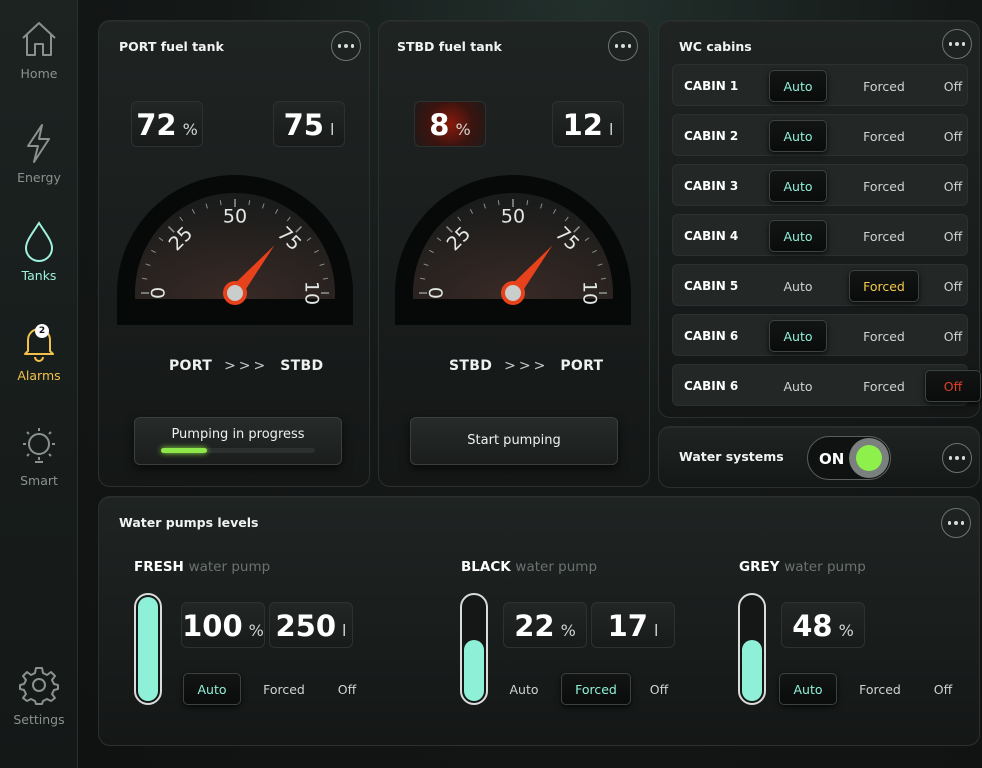 The image size is (982, 768). What do you see at coordinates (39, 360) in the screenshot?
I see `nav-item-alarms: 2 Alarms` at bounding box center [39, 360].